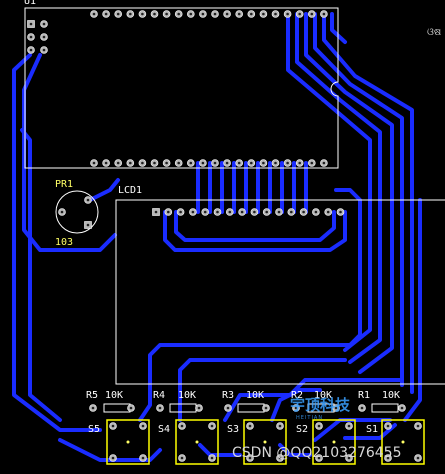  What do you see at coordinates (64, 184) in the screenshot?
I see `pot-ref-label: PR1` at bounding box center [64, 184].